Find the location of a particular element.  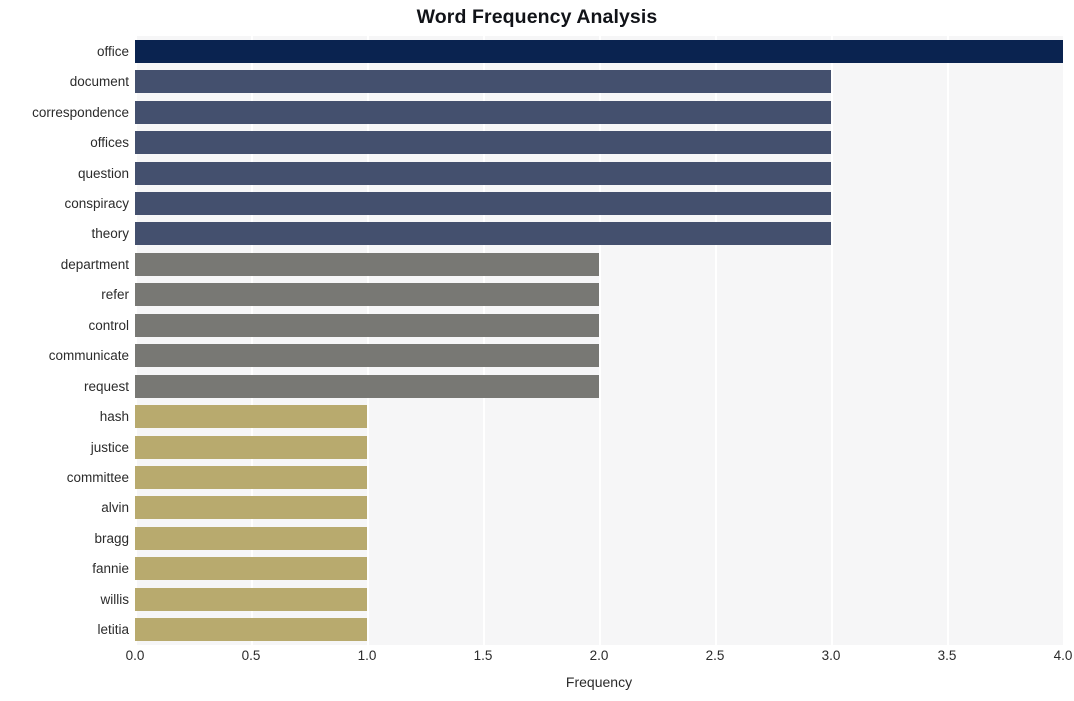

y-tick-label: bragg is located at coordinates (111, 538).